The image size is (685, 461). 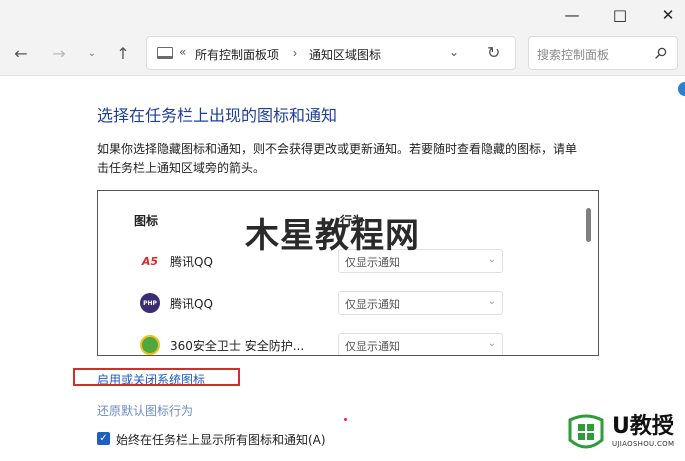 What do you see at coordinates (586, 431) in the screenshot?
I see `windows-logo-icon` at bounding box center [586, 431].